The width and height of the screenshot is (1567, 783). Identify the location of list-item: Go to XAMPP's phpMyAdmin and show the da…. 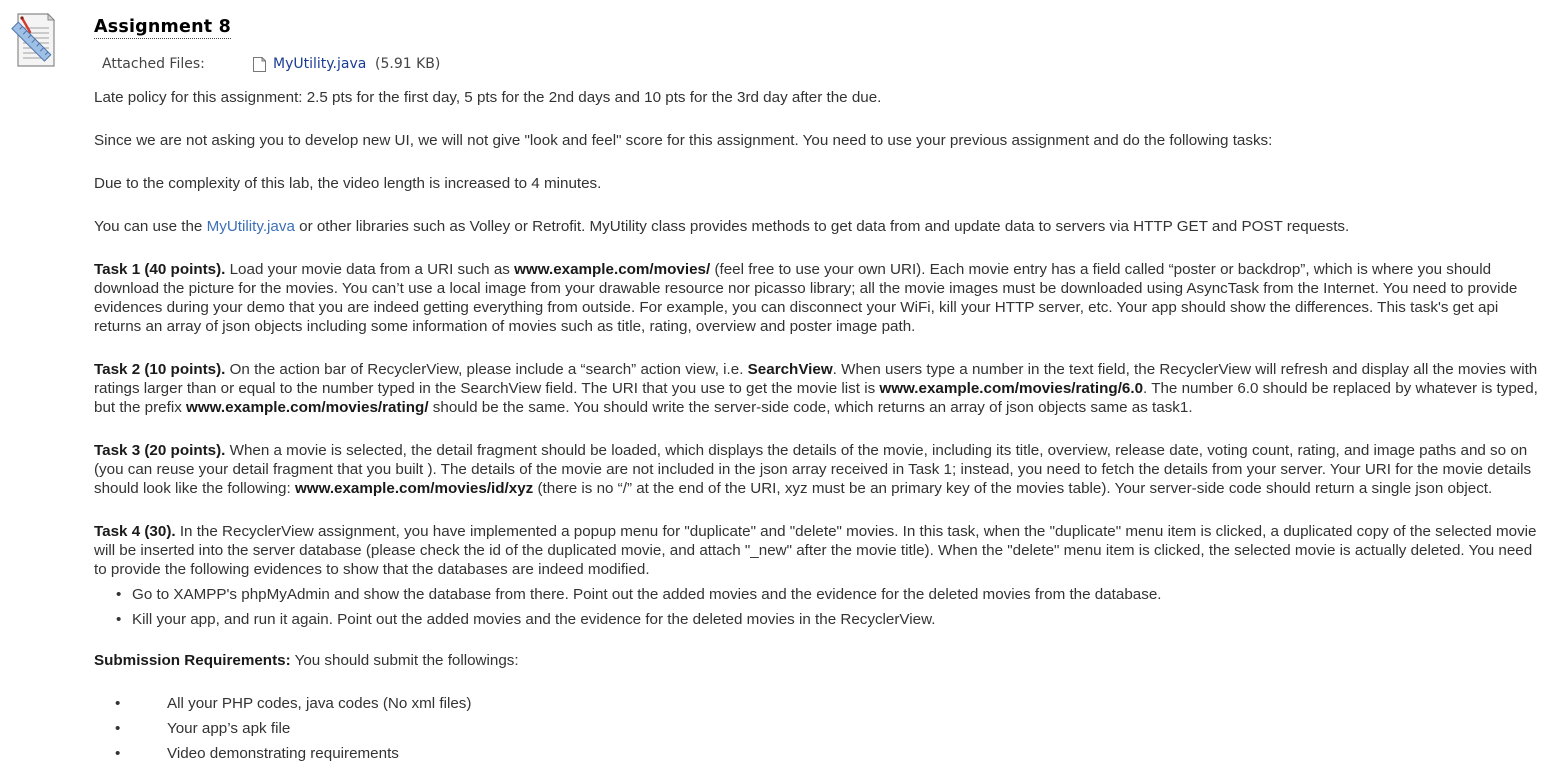
(820, 594).